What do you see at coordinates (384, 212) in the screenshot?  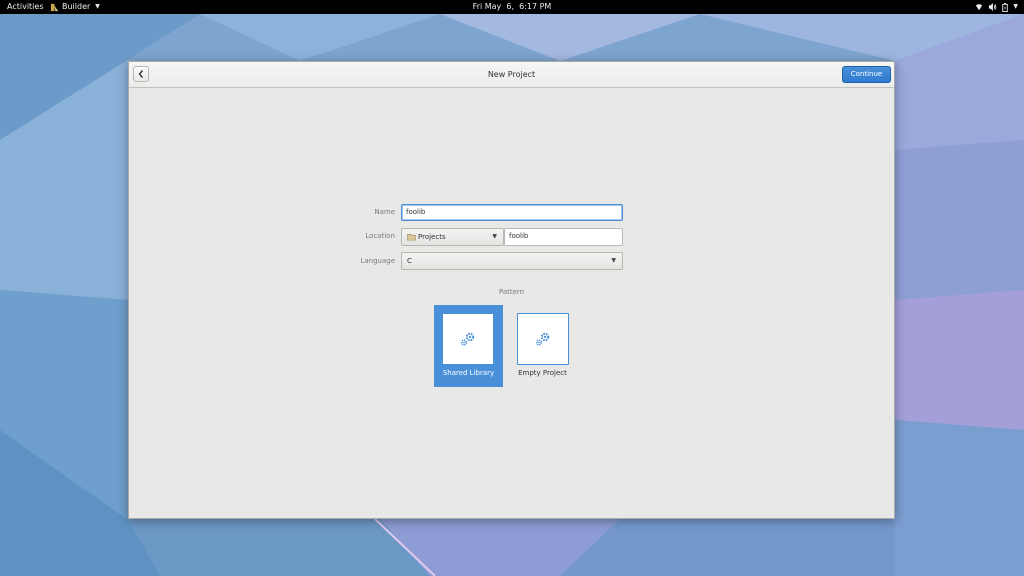 I see `name-label: Name` at bounding box center [384, 212].